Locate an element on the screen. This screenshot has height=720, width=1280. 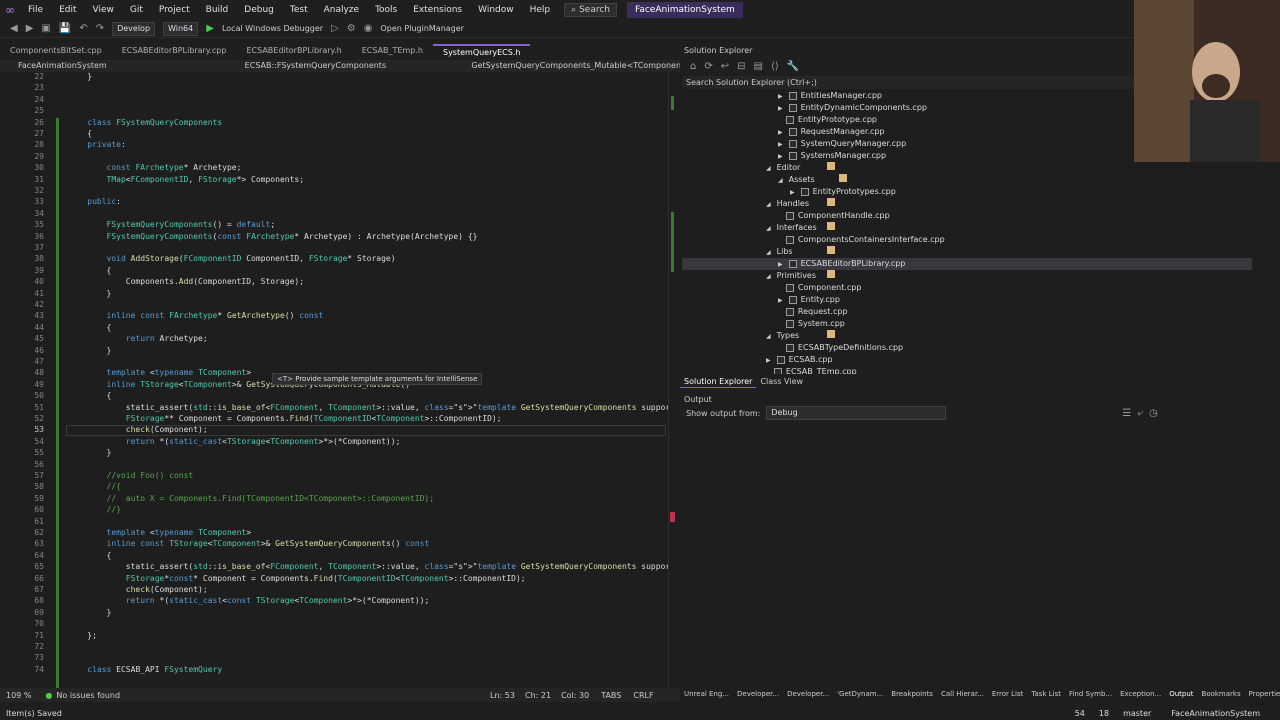
tree-item: System.cpp is located at coordinates (811, 324).